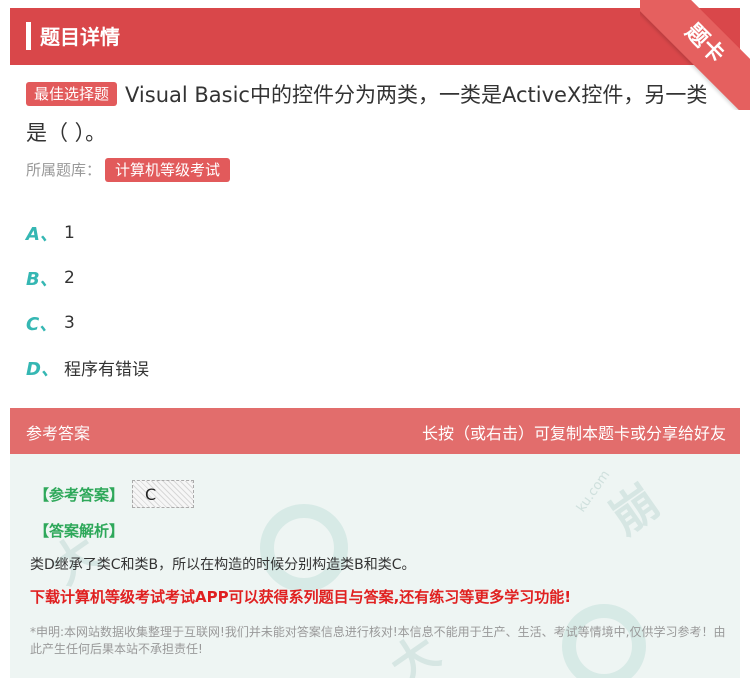  I want to click on options-list: A、 1 B、 2 C、 3 D、 程序有错误, so click(87, 300).